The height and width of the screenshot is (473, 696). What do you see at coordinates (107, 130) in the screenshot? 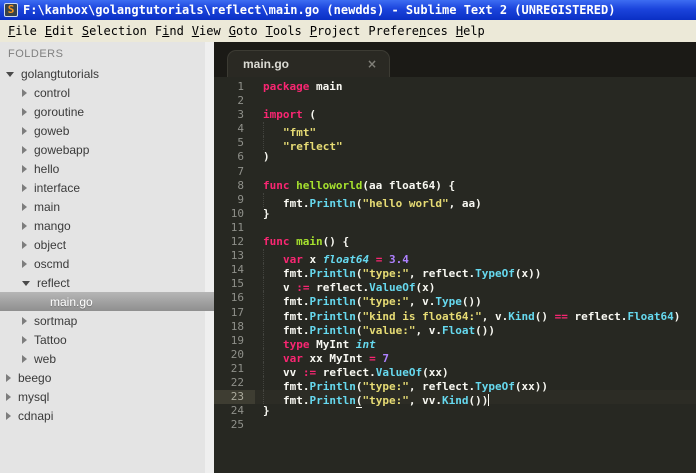
I see `tree-folder-goweb: goweb` at bounding box center [107, 130].